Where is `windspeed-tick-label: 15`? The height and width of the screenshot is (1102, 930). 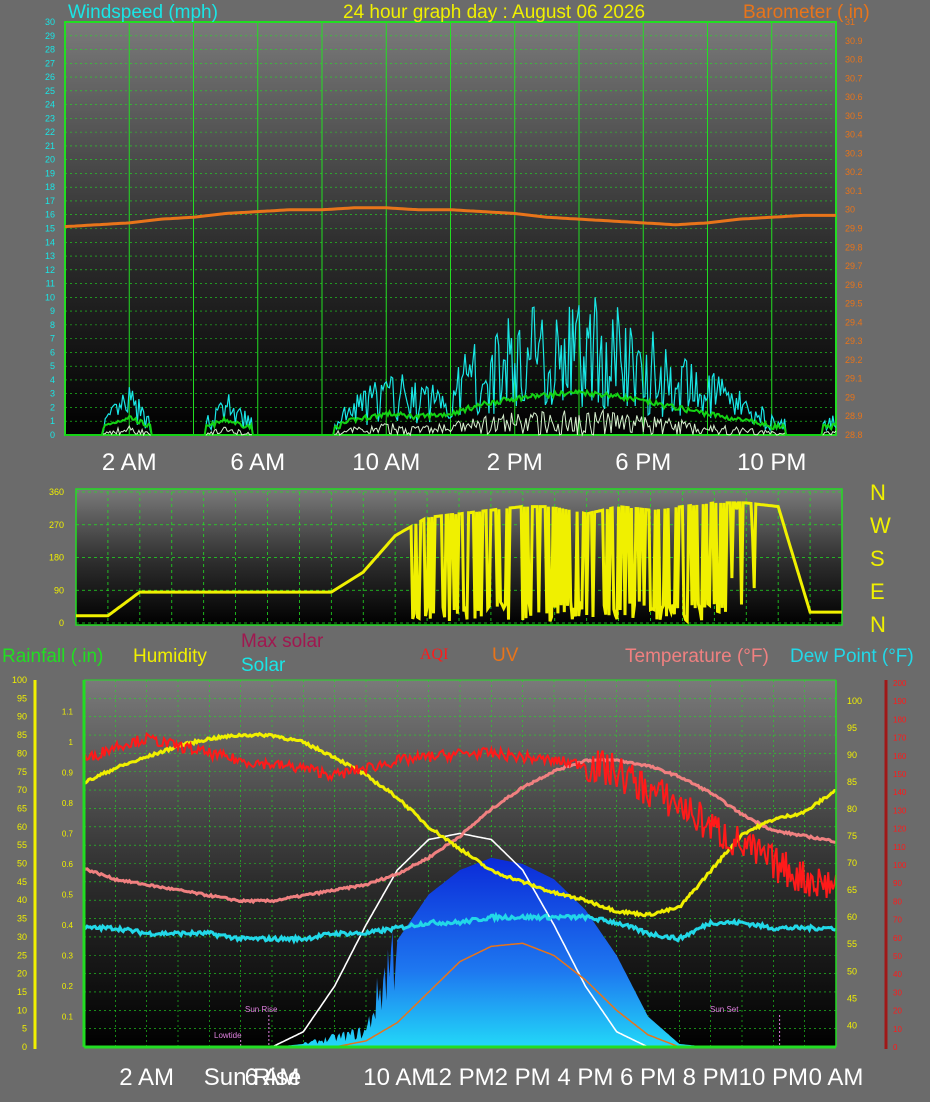 windspeed-tick-label: 15 is located at coordinates (50, 229).